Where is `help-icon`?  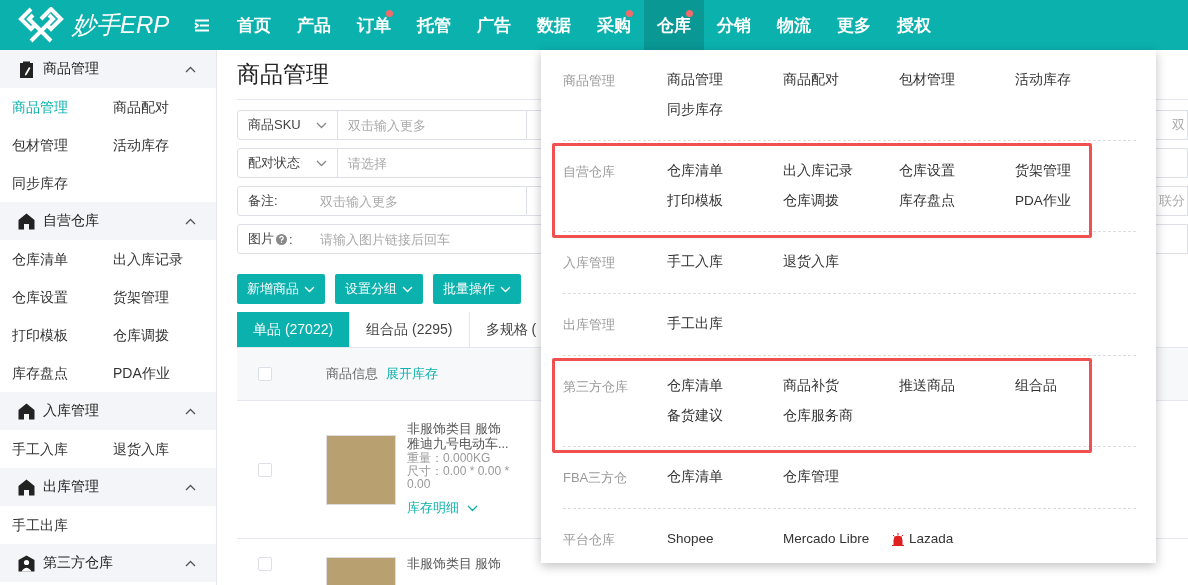
help-icon is located at coordinates (281, 239).